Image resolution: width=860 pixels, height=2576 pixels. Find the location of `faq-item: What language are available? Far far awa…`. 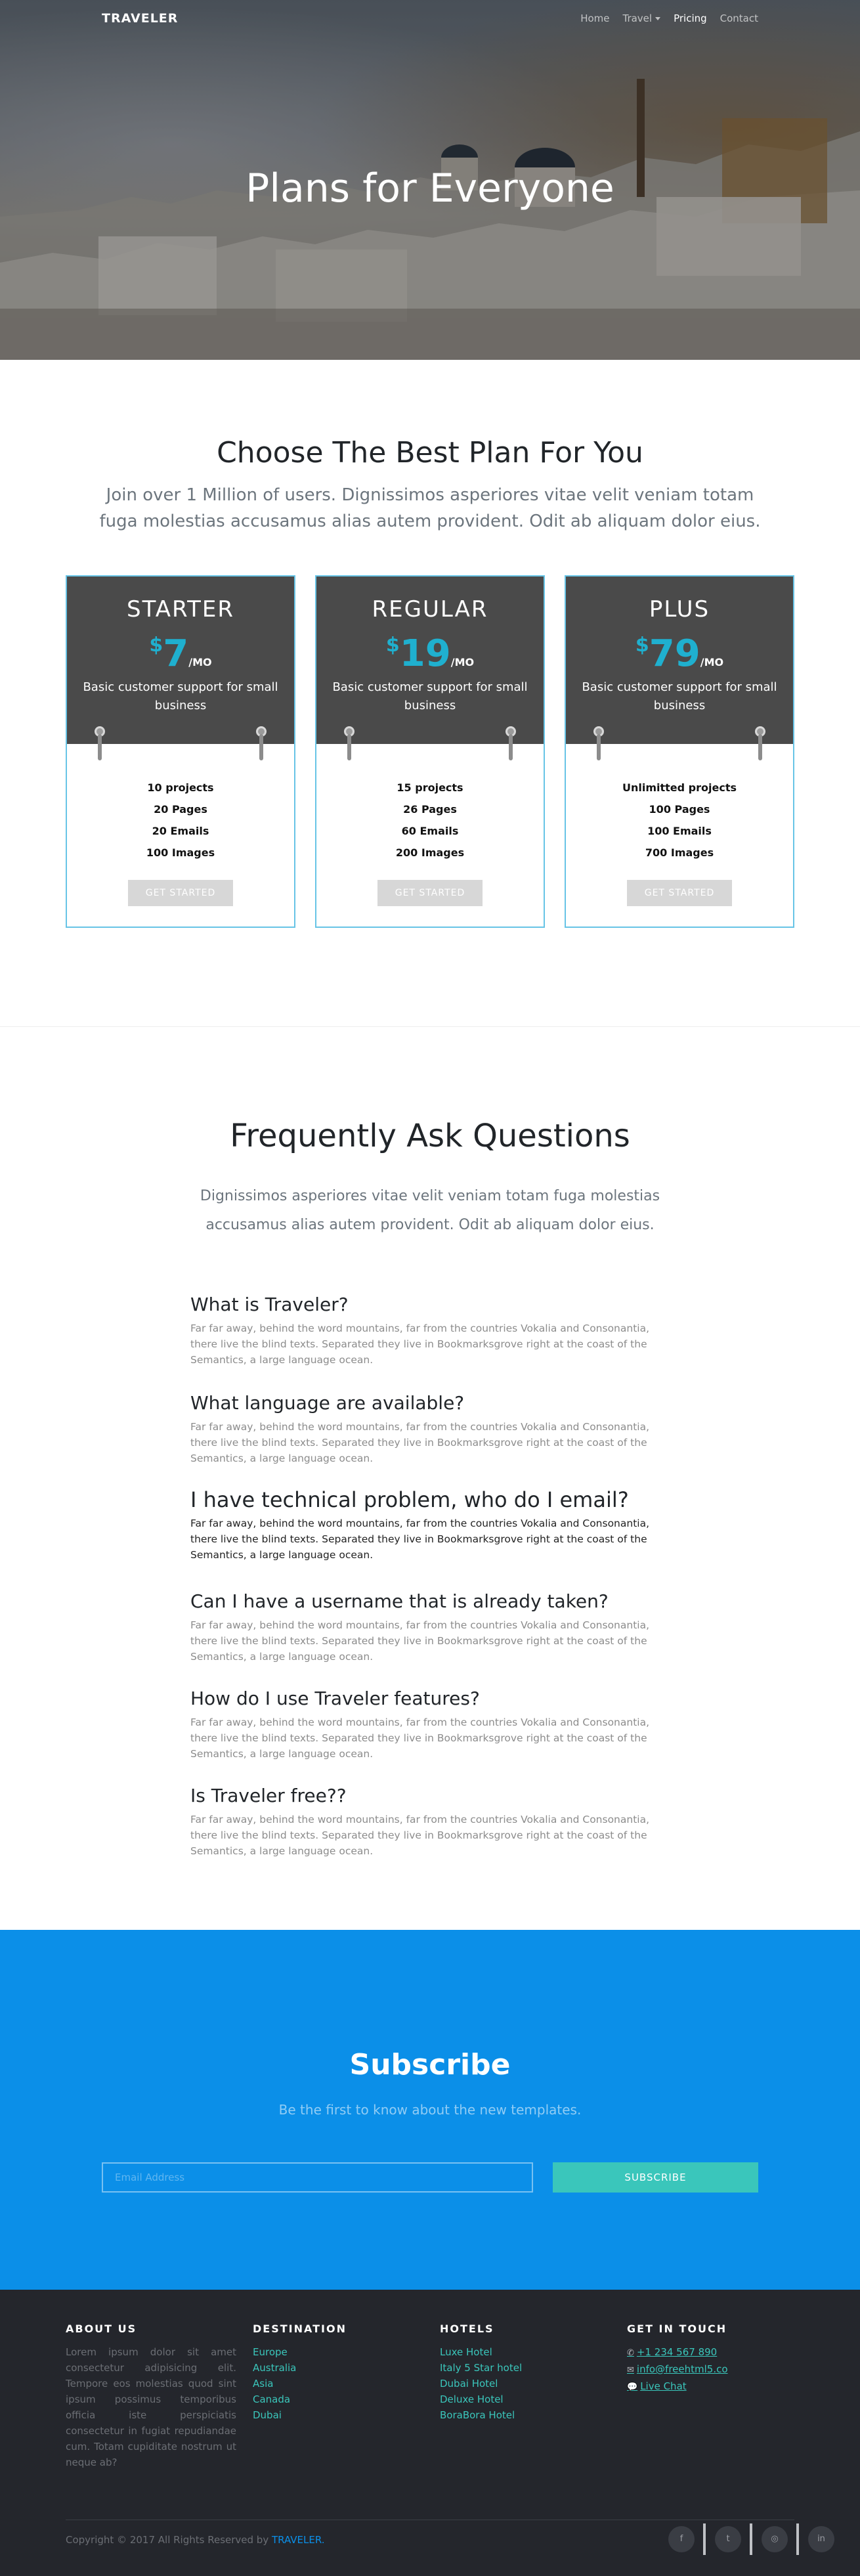

faq-item: What language are available? Far far awa… is located at coordinates (430, 1428).